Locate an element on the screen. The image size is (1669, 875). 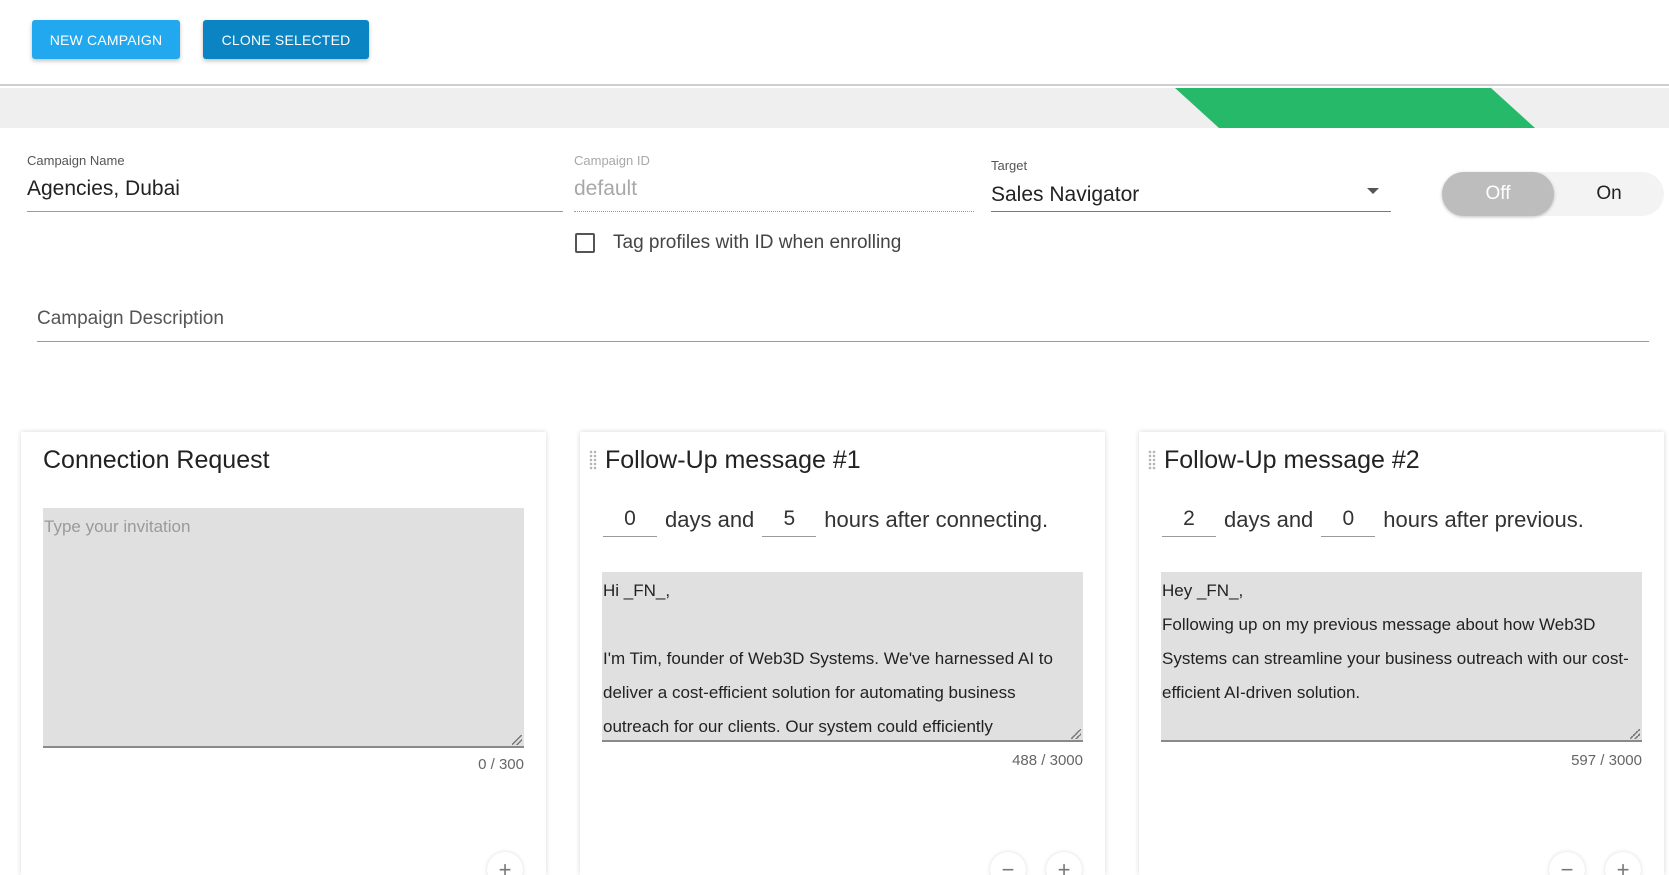
chevron-down-icon is located at coordinates (1373, 191).